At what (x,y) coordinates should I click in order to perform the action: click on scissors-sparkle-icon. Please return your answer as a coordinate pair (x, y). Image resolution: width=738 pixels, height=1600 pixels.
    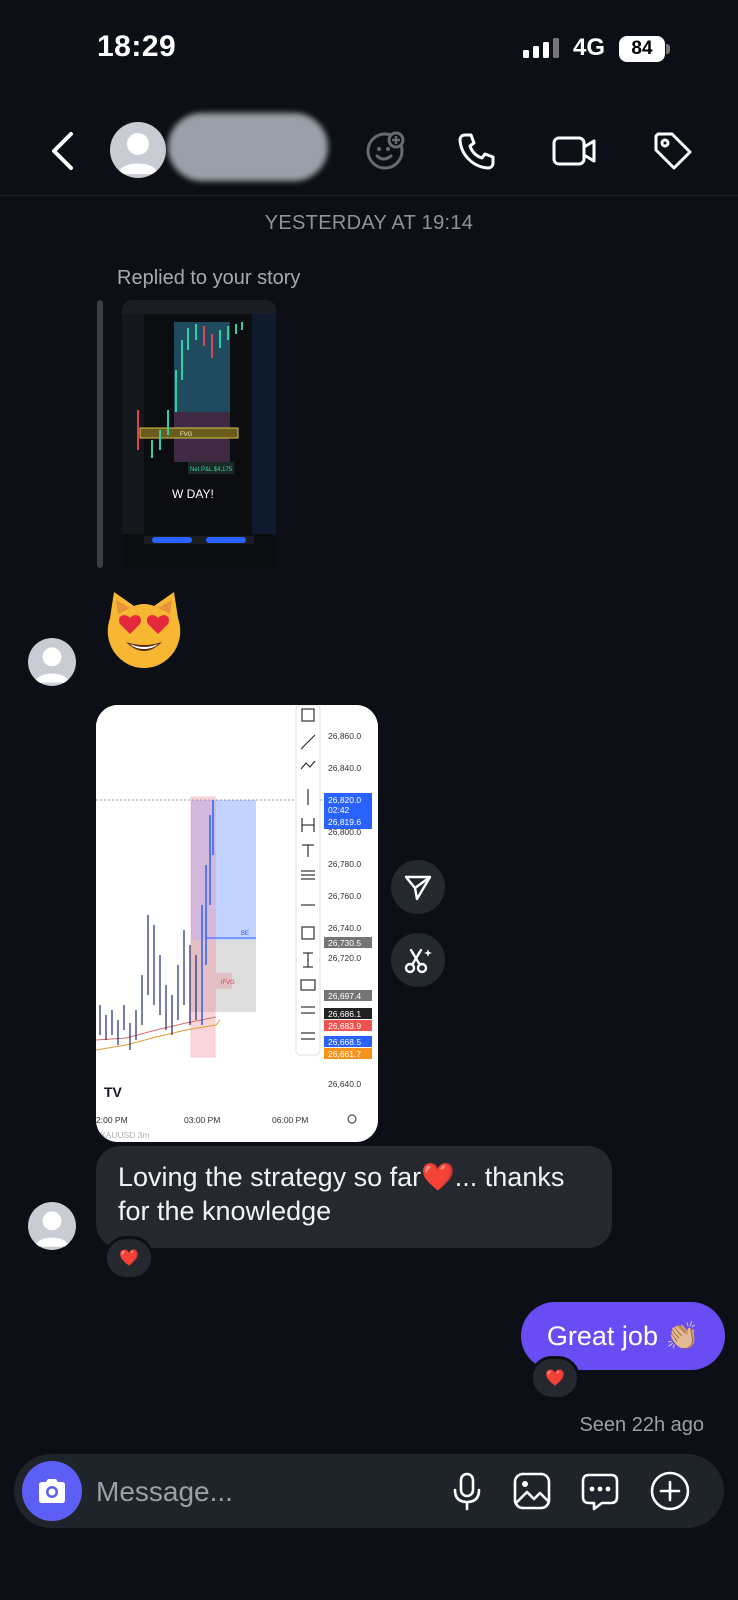
    Looking at the image, I should click on (418, 961).